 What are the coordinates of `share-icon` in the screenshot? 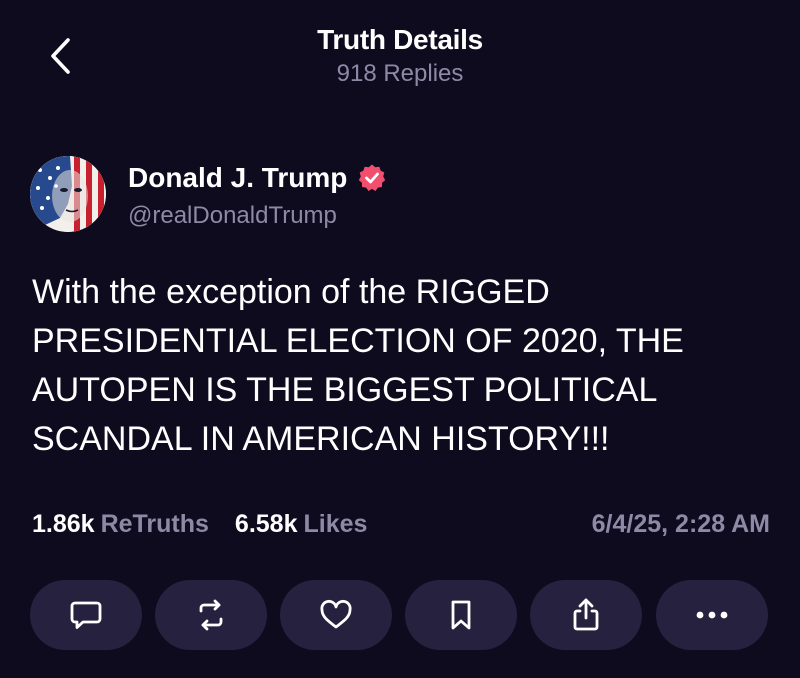 It's located at (586, 614).